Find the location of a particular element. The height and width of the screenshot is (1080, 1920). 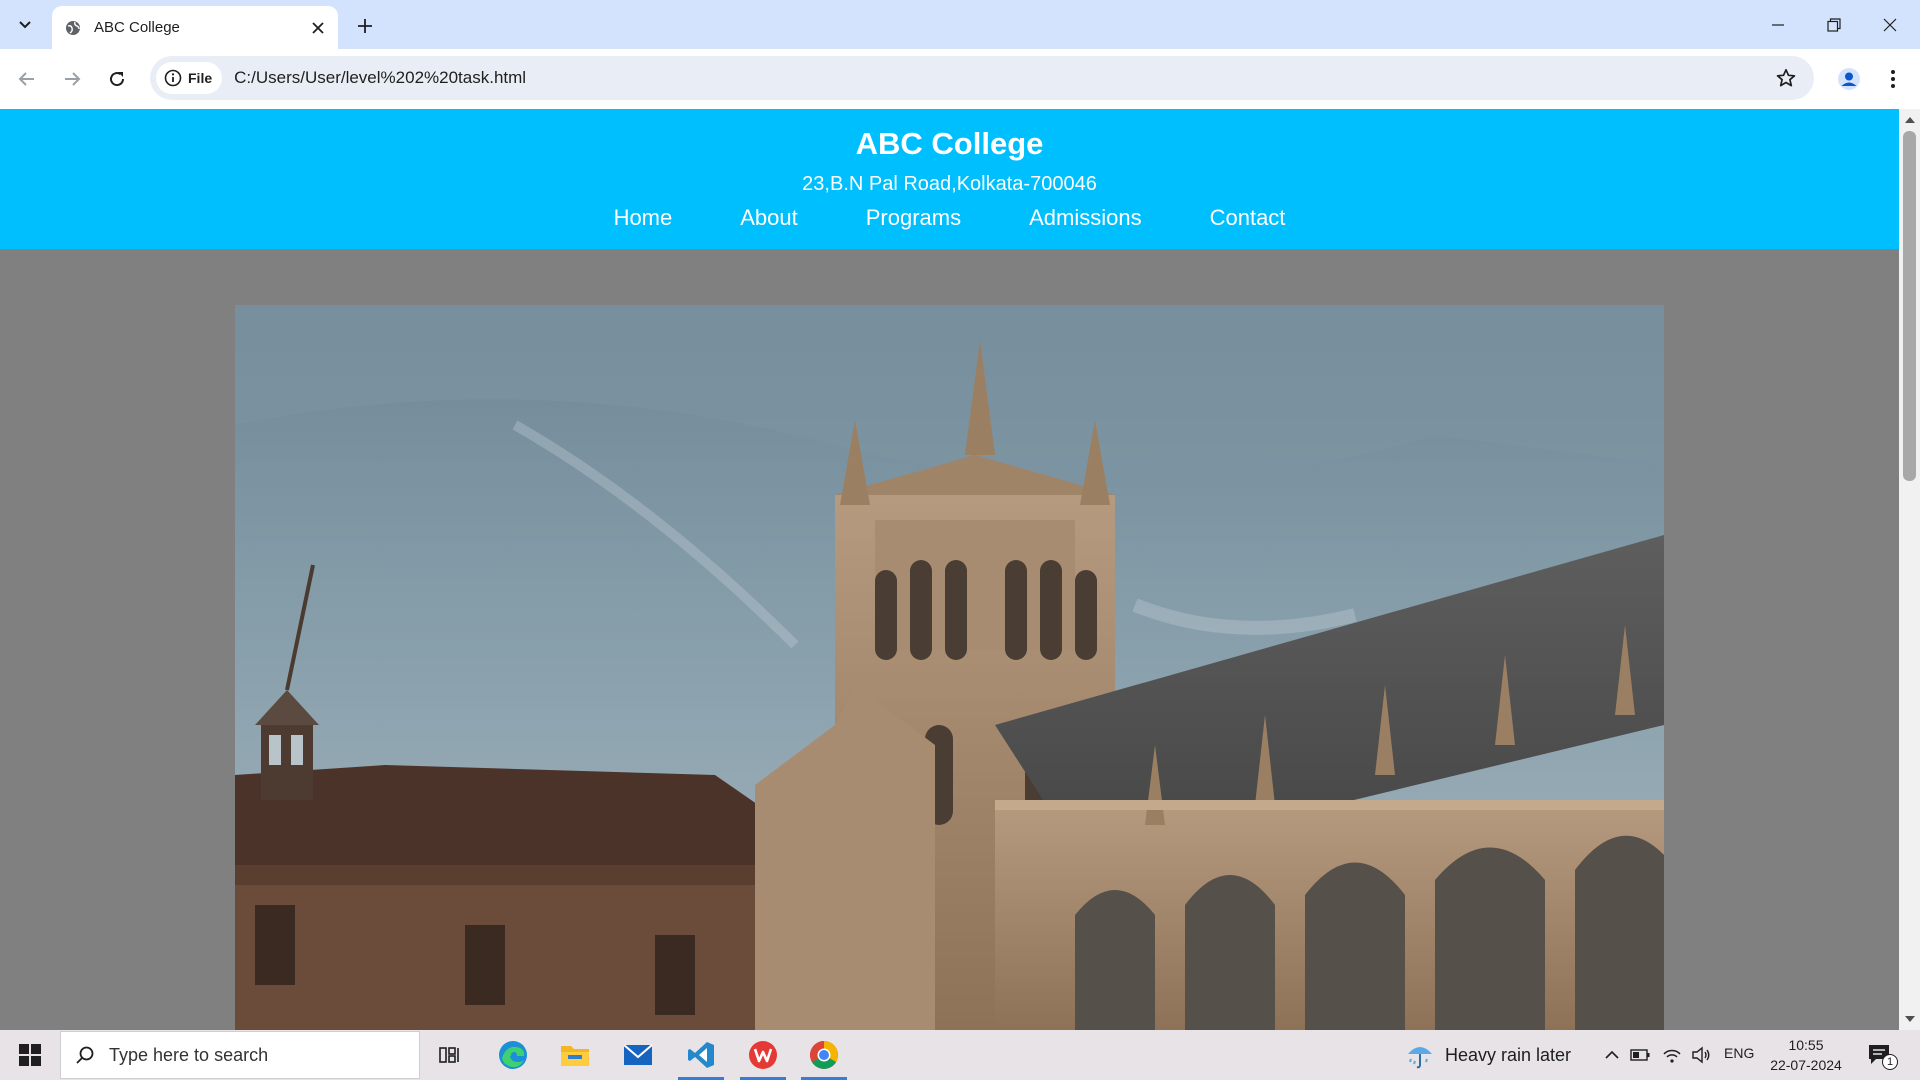

nav-link-contact: Contact is located at coordinates (1248, 218).